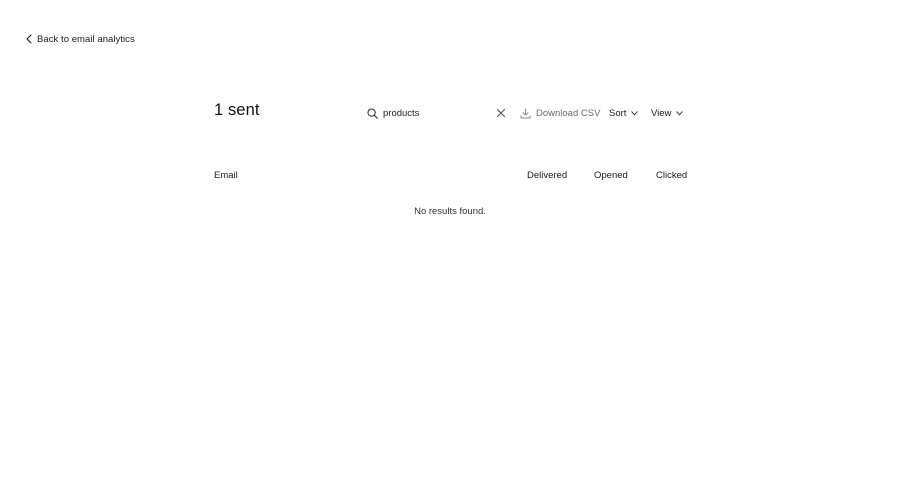  I want to click on sort-dropdown: Sort, so click(624, 113).